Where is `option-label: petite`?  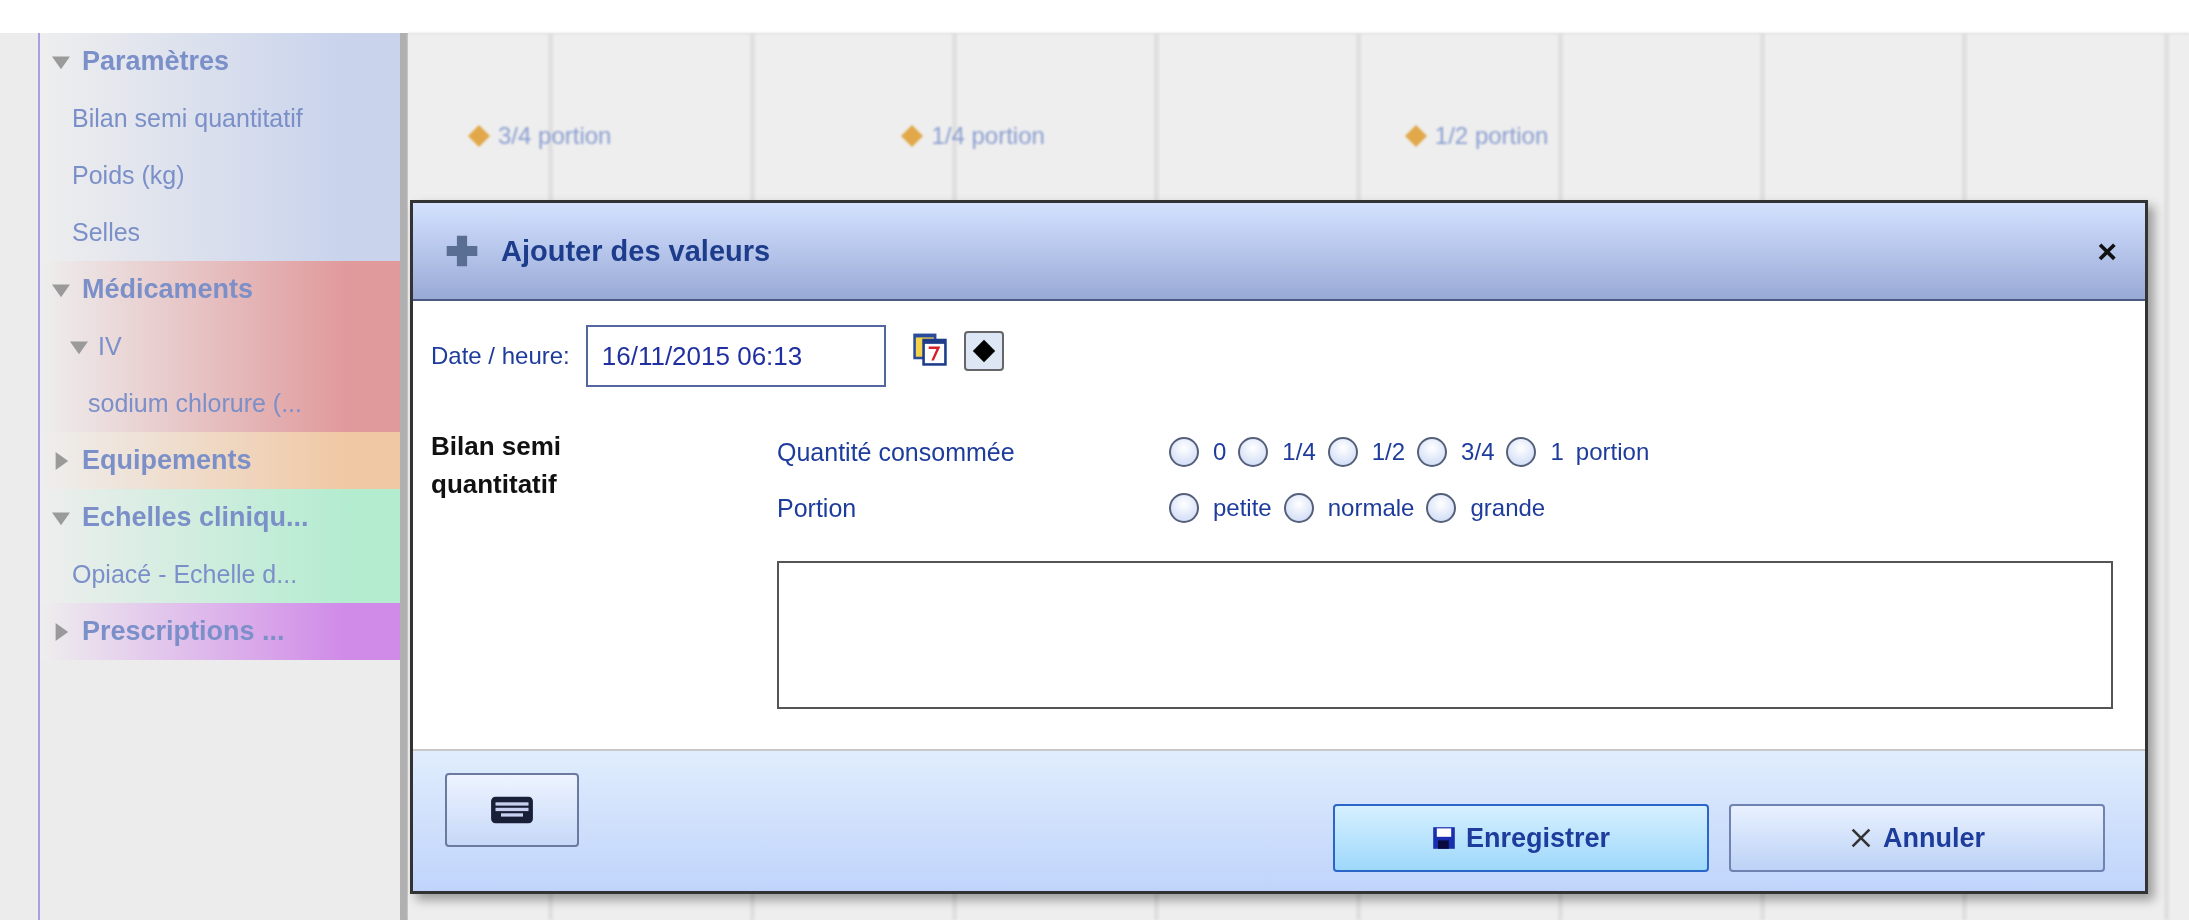 option-label: petite is located at coordinates (1242, 508).